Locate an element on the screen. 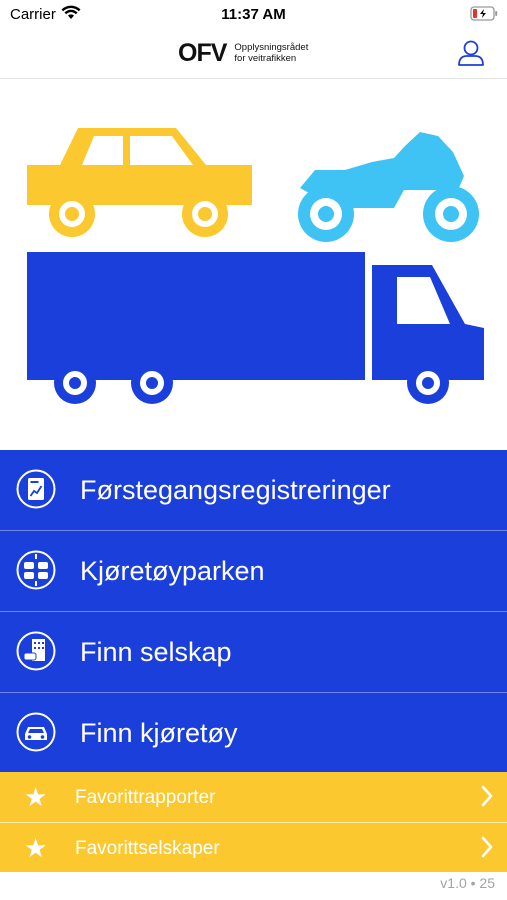  user-icon is located at coordinates (471, 53).